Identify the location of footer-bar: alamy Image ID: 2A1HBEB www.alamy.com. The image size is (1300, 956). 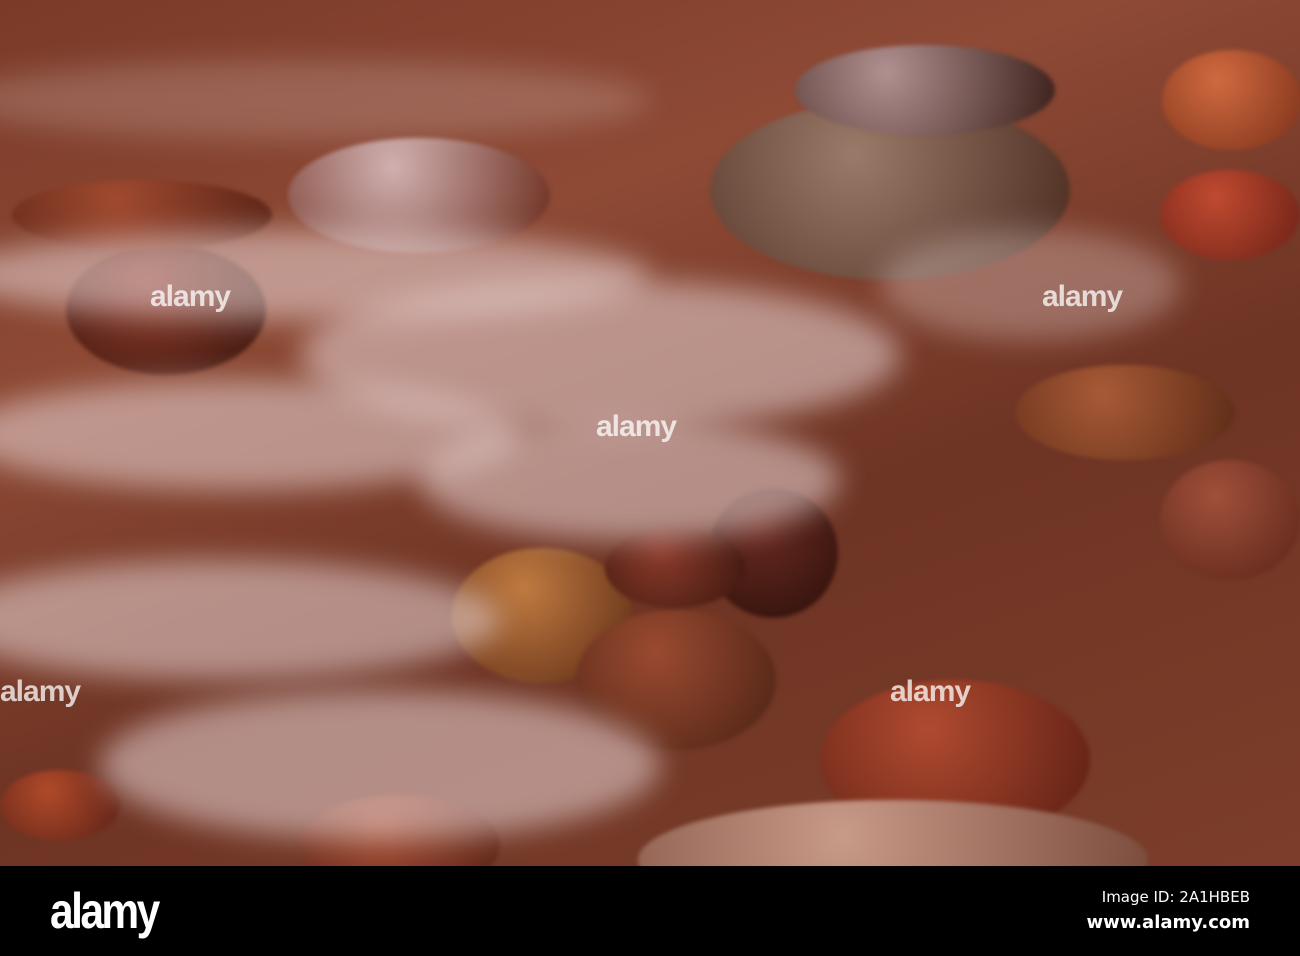
(650, 911).